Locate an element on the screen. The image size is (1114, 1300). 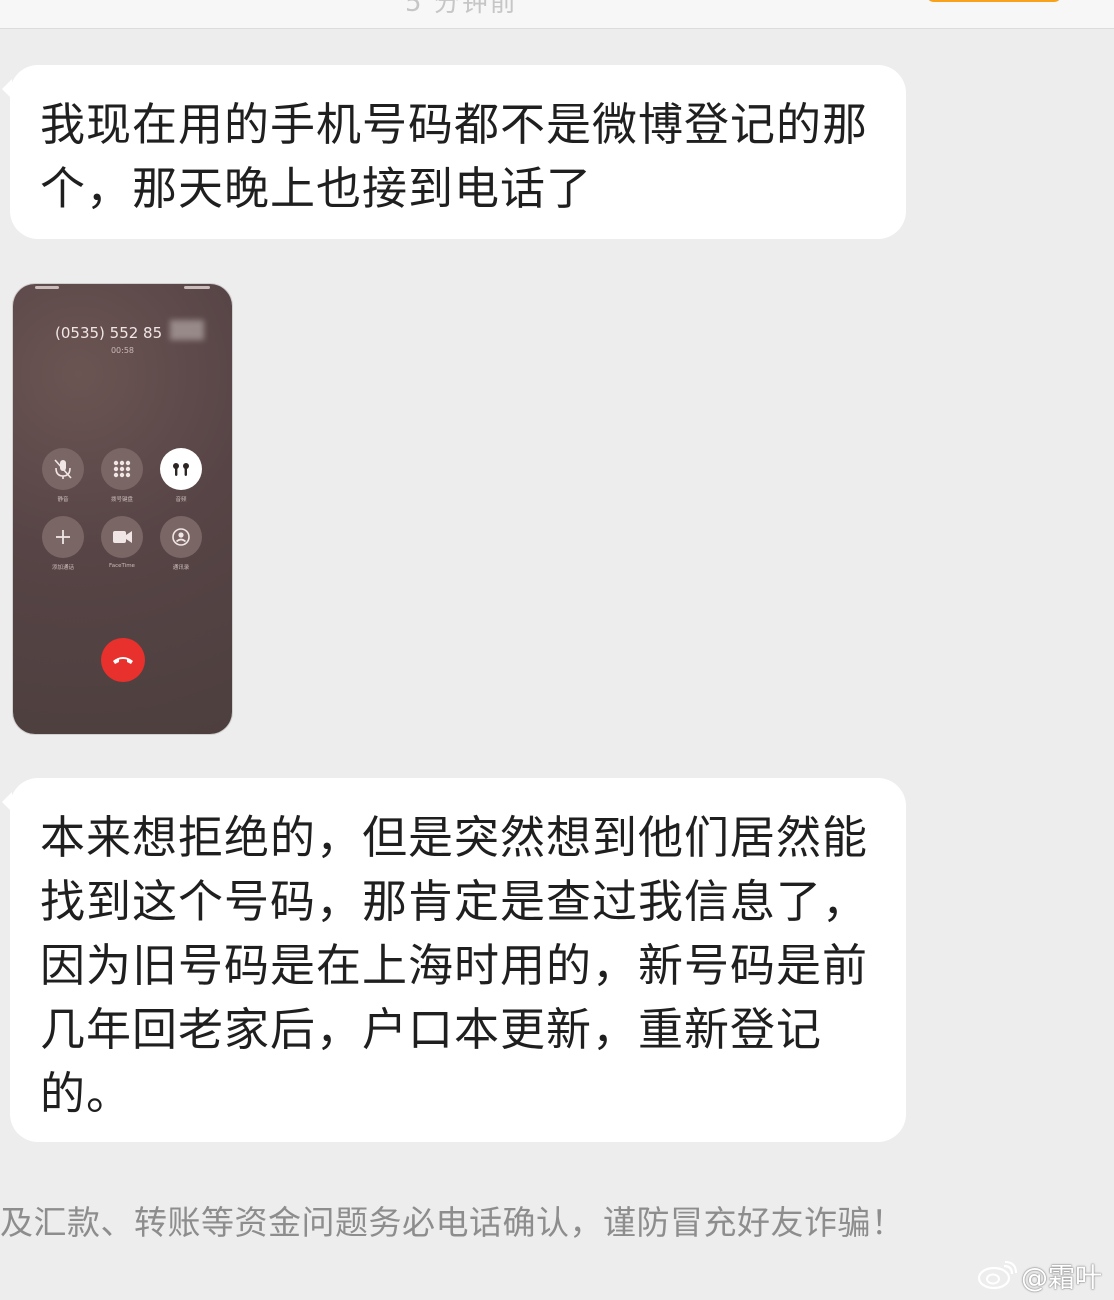
button-label: 拨号键盘 is located at coordinates (121, 500).